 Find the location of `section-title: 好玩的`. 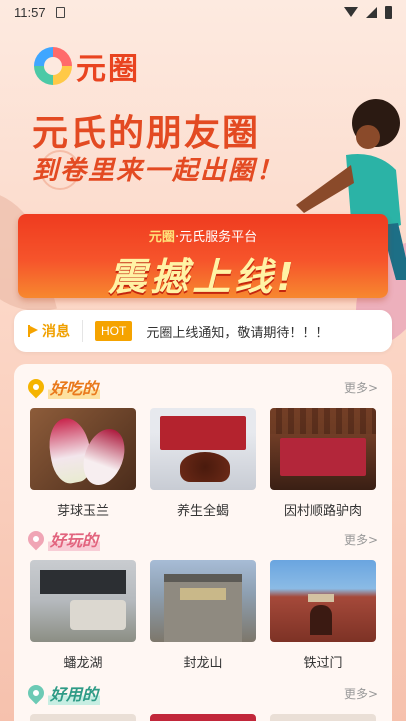

section-title: 好玩的 is located at coordinates (74, 539).